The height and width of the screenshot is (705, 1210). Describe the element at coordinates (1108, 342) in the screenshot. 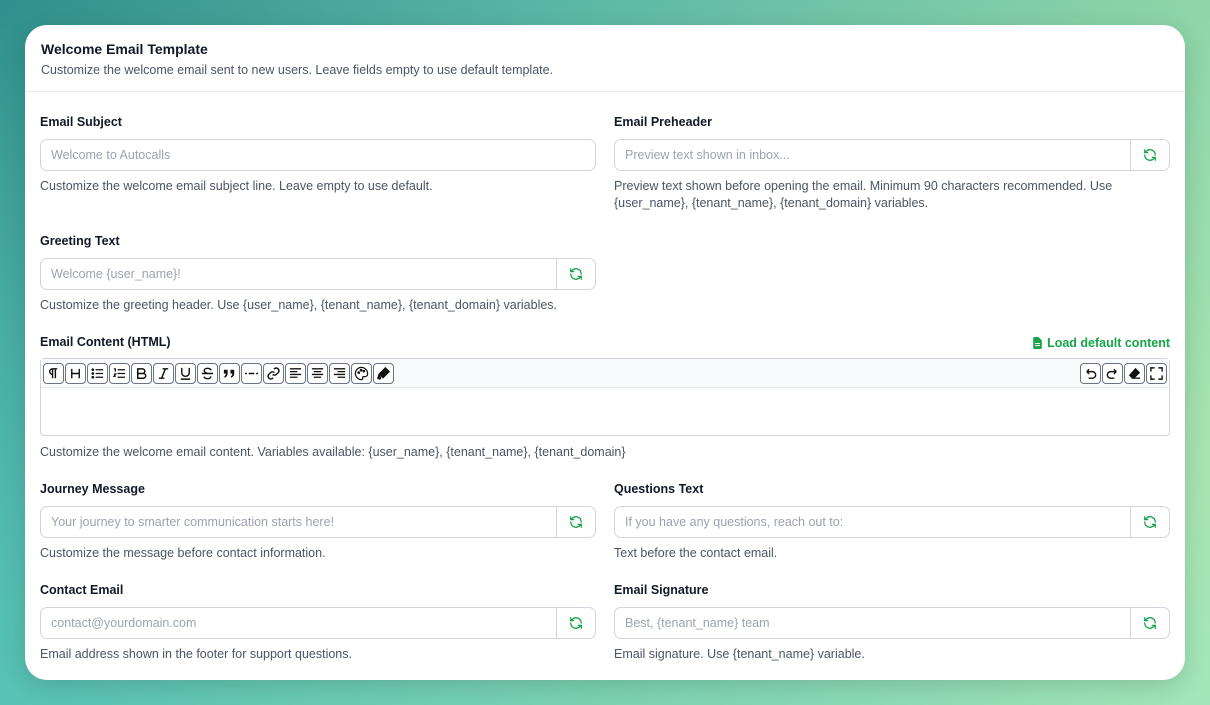

I see `load-default-label: Load default content` at that location.